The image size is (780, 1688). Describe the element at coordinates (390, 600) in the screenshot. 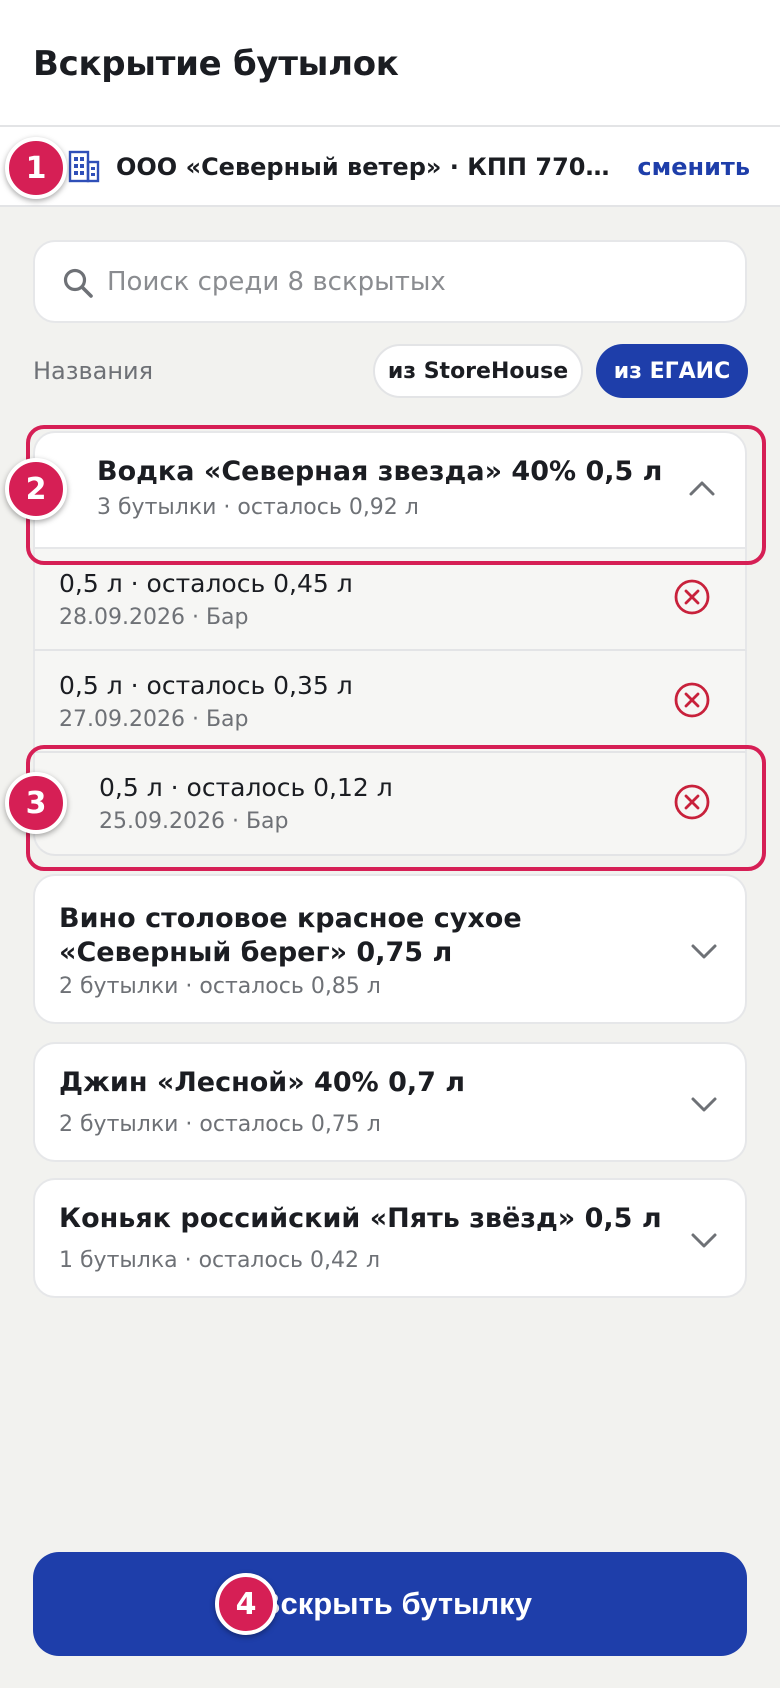

I see `bottle-row: 0,5 л · осталось 0,45 л 28.09.2026 · Бар` at that location.